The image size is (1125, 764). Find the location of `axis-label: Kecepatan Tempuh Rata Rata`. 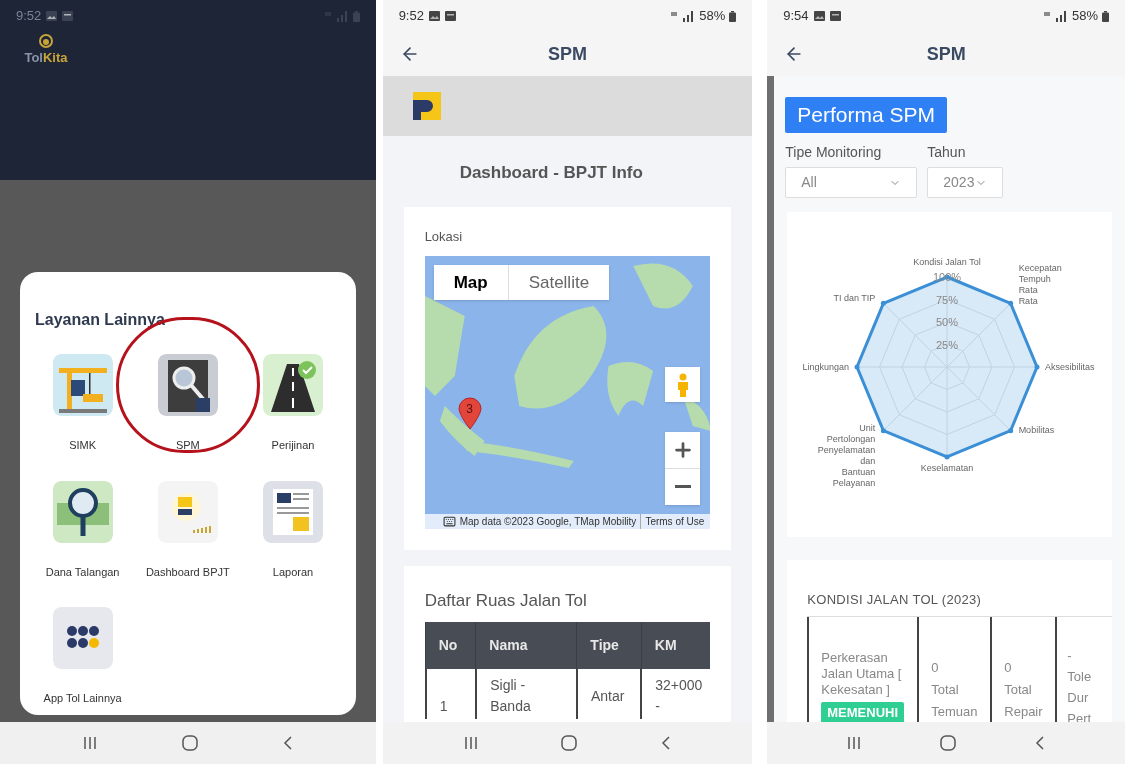

axis-label: Kecepatan Tempuh Rata Rata is located at coordinates (1040, 285).